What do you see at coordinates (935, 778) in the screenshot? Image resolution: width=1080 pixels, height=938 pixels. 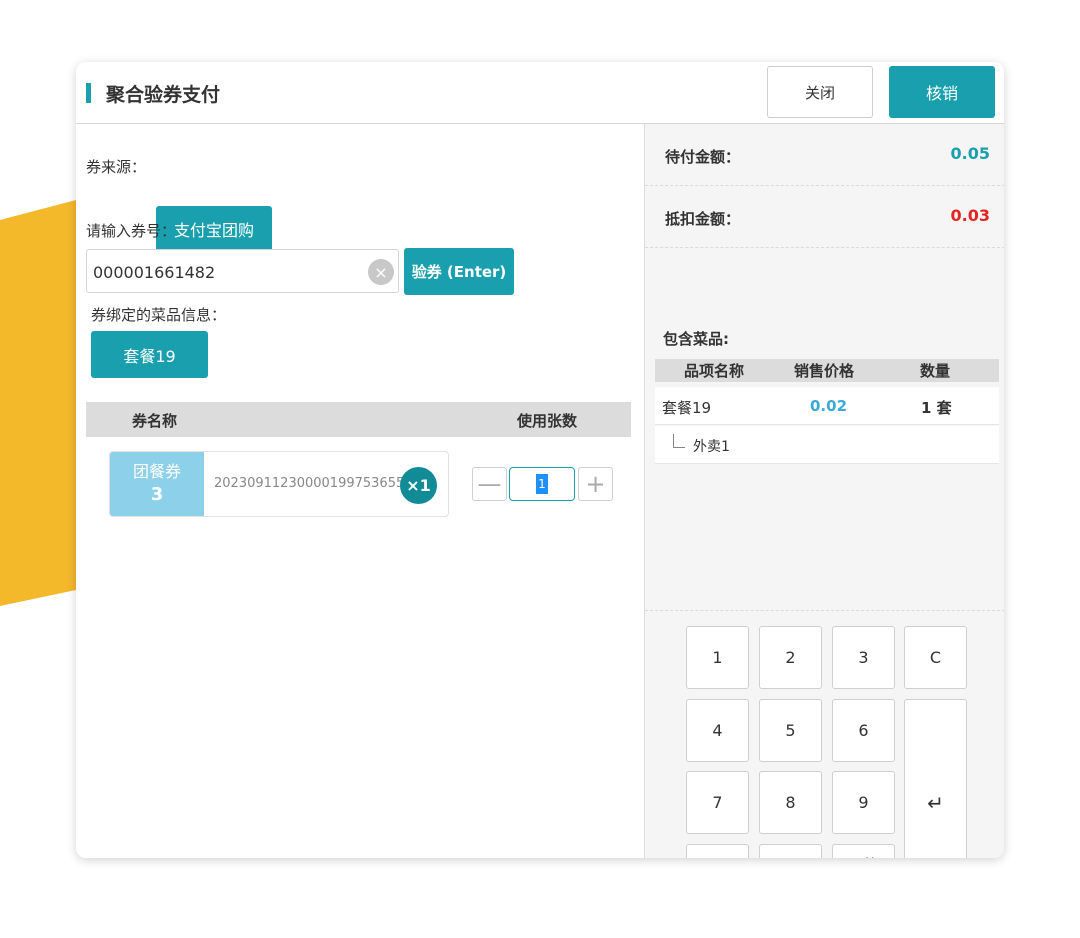 I see `key-enter: ↵` at bounding box center [935, 778].